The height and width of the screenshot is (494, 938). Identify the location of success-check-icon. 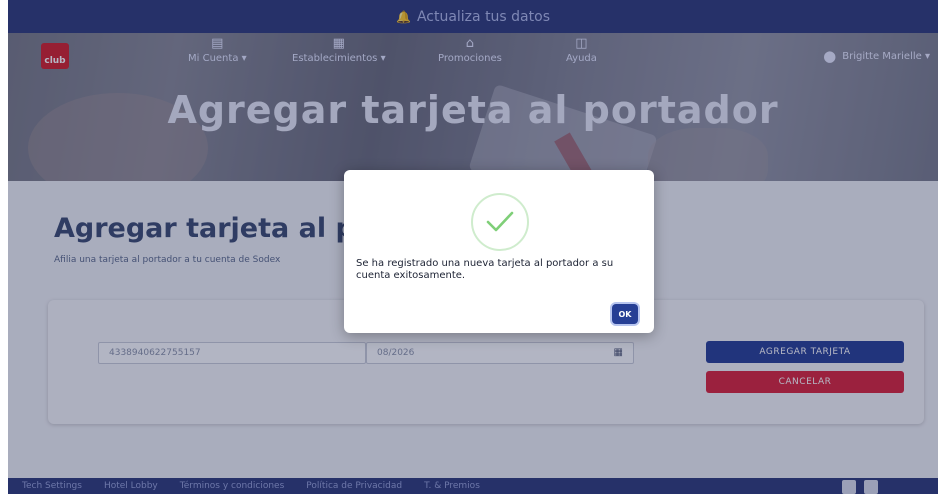
(500, 222).